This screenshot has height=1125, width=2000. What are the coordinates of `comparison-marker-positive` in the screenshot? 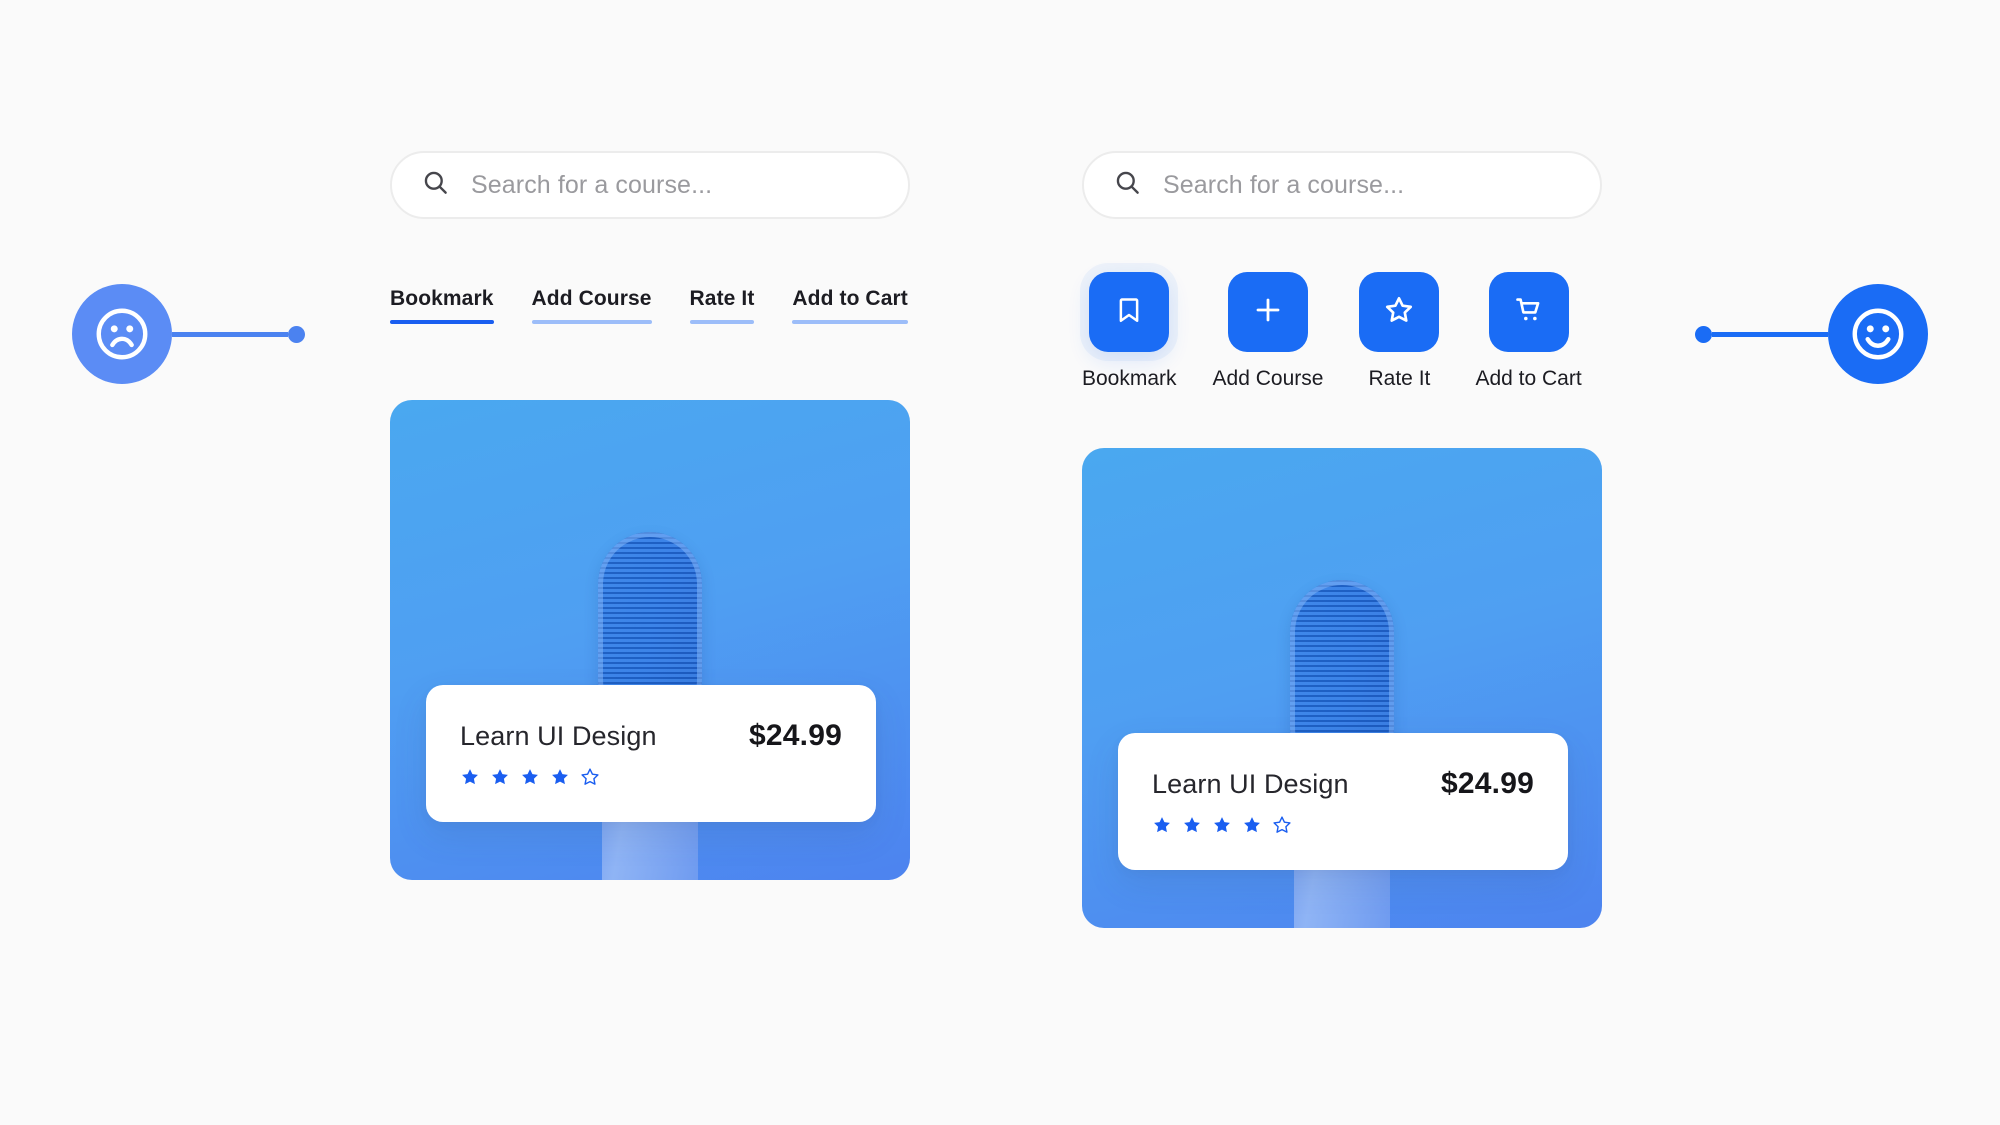 It's located at (1811, 334).